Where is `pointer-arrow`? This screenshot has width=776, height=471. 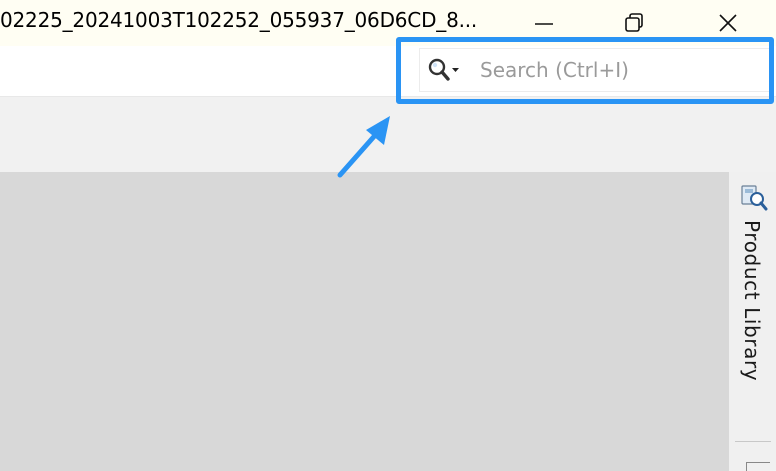
pointer-arrow is located at coordinates (363, 147).